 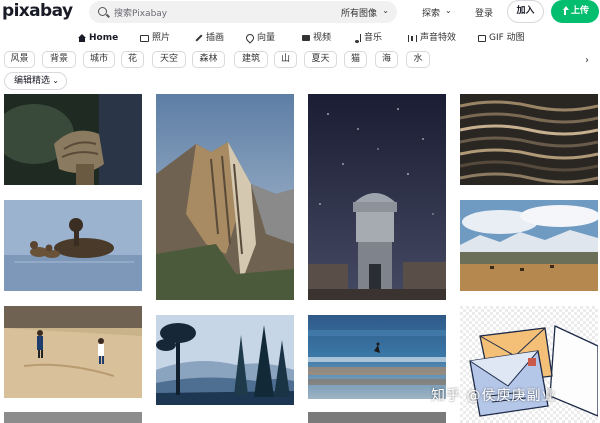 I want to click on nav-item-gif: GIF 动图, so click(x=501, y=38).